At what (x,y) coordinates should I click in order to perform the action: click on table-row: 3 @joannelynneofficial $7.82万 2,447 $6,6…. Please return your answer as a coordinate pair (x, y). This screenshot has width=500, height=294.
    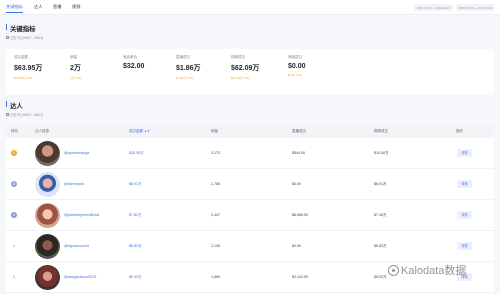
    Looking at the image, I should click on (250, 215).